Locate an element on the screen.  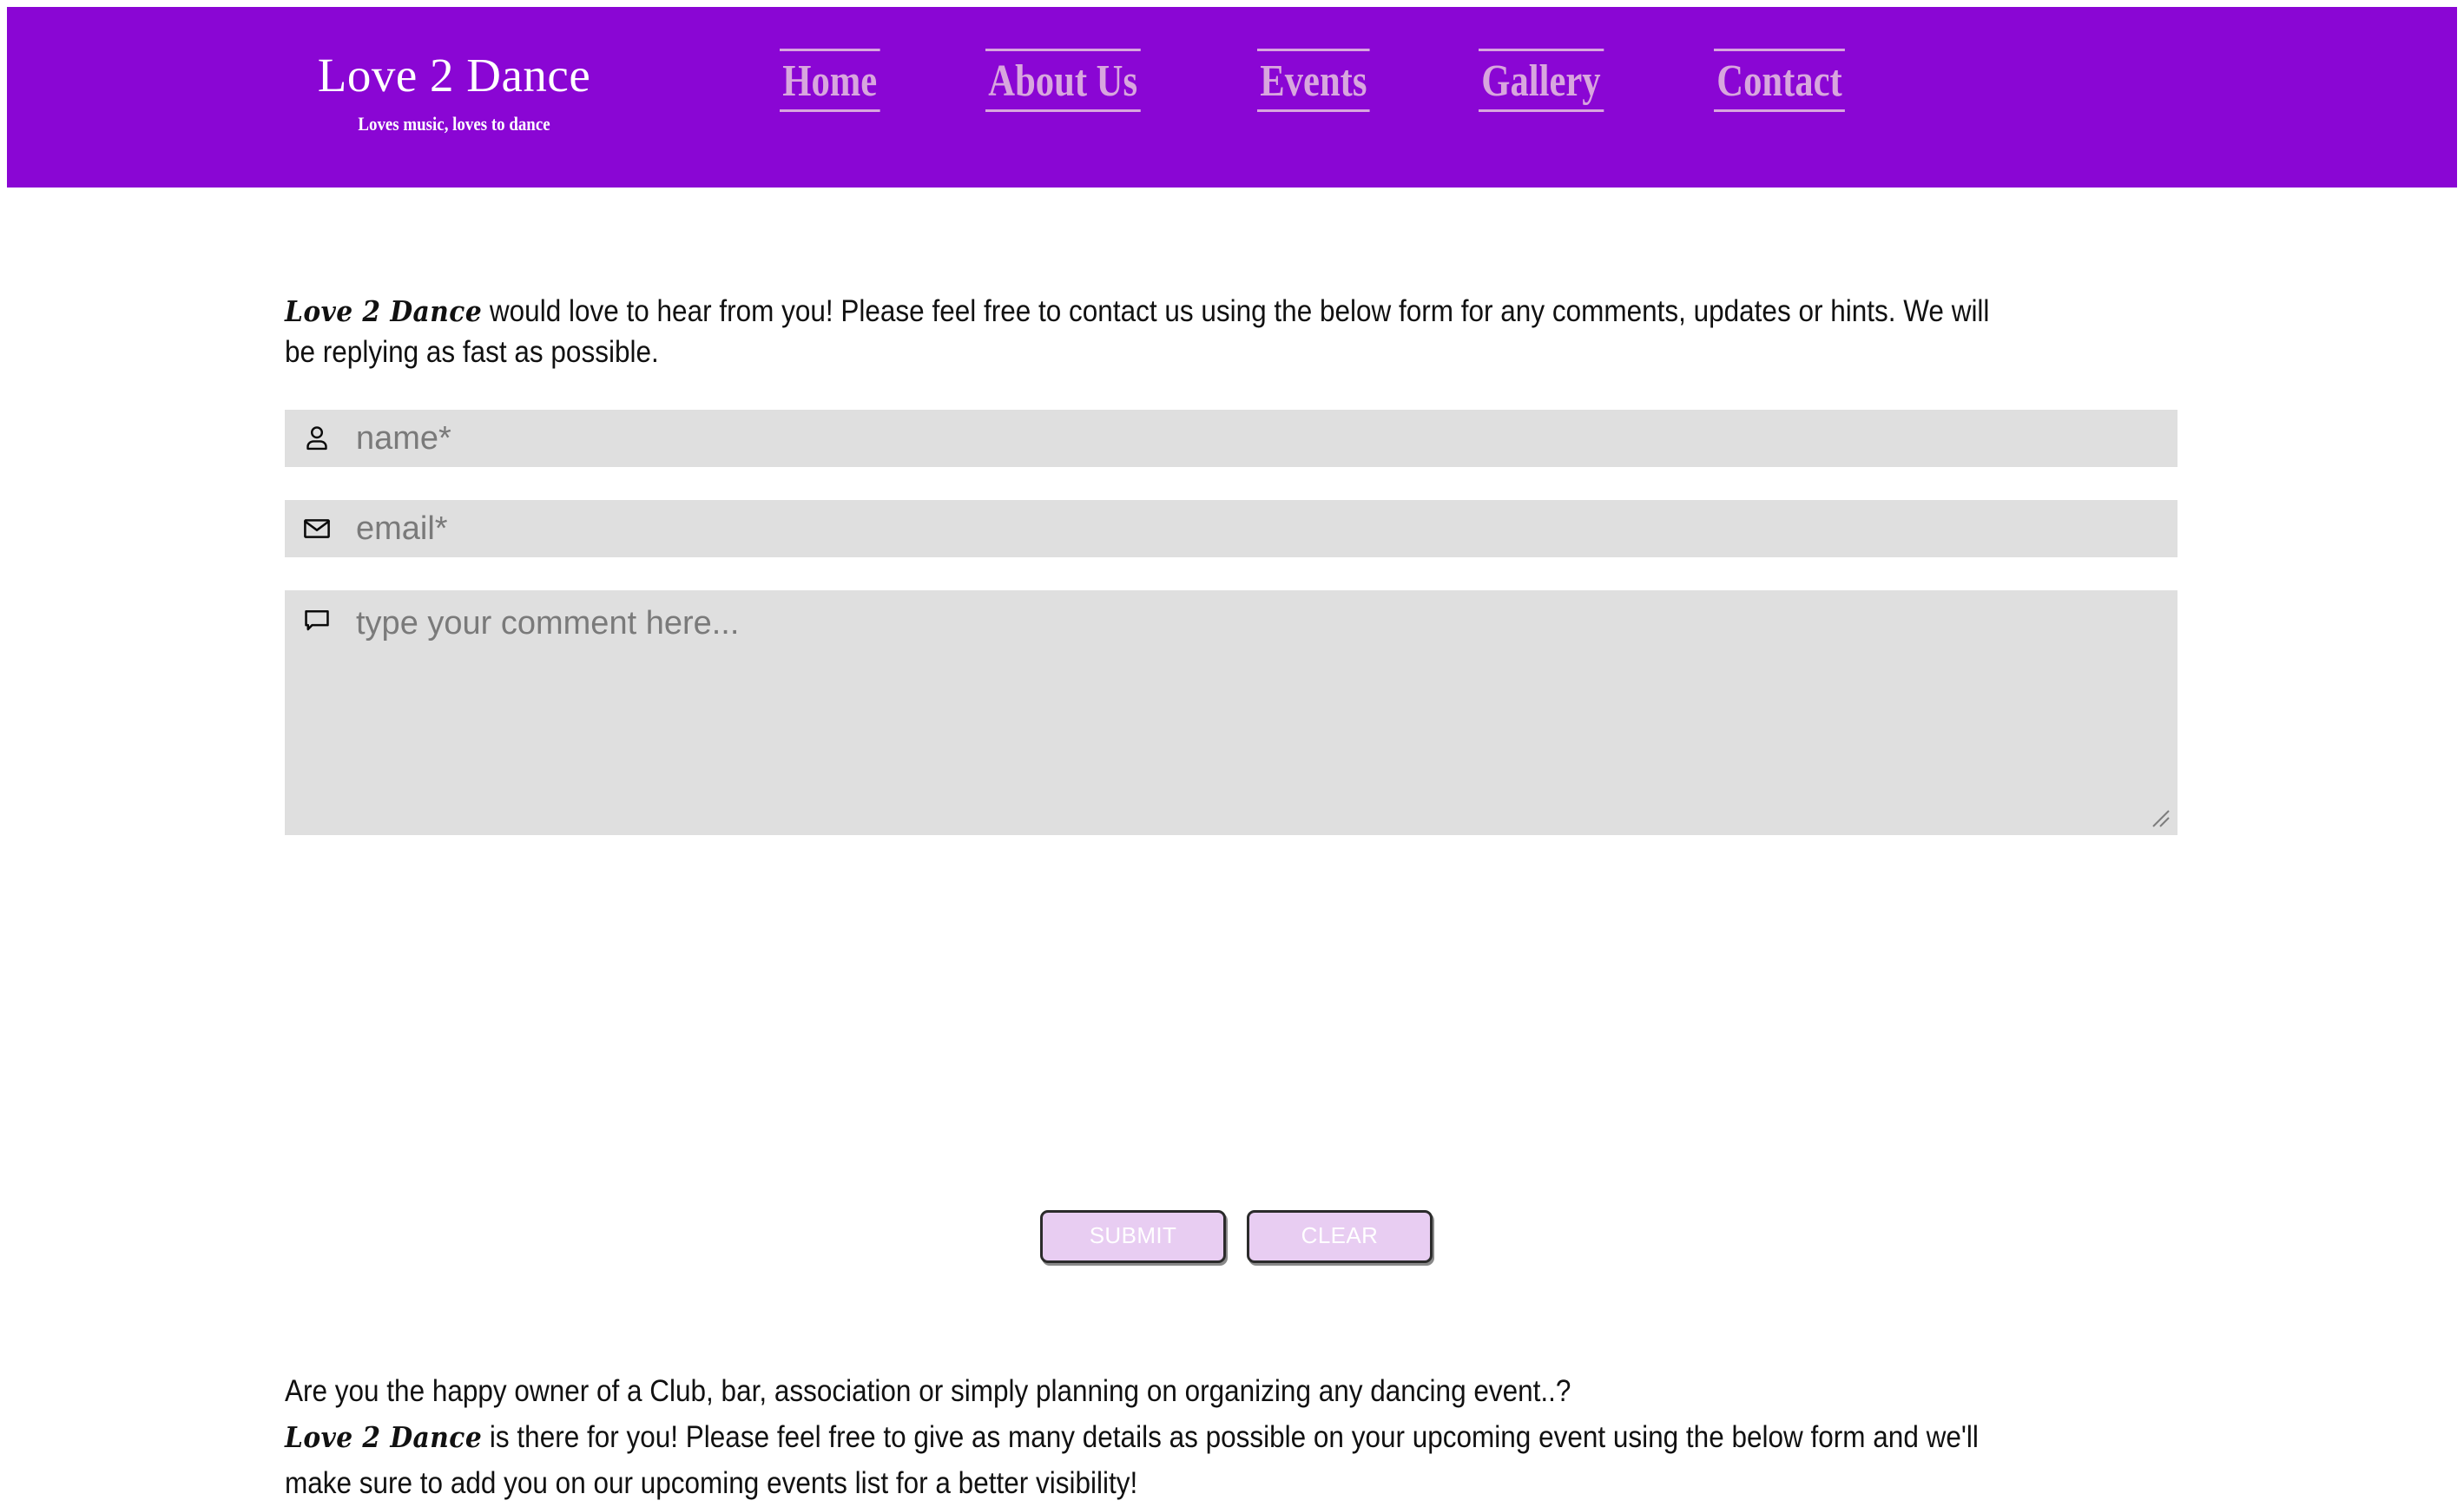
nav-item-gallery: Gallery is located at coordinates (1541, 81).